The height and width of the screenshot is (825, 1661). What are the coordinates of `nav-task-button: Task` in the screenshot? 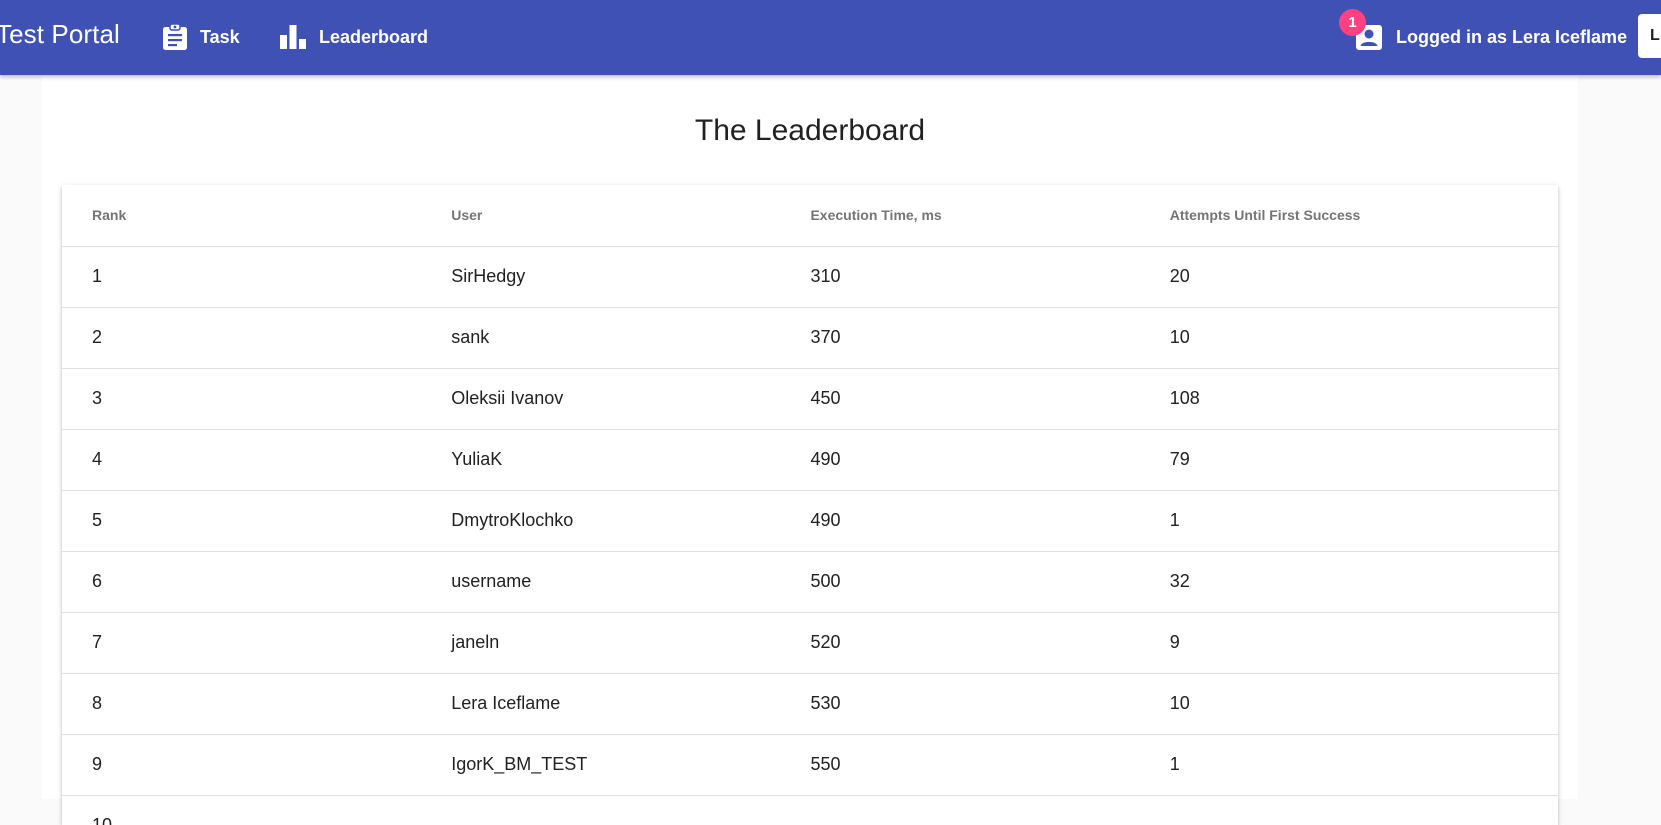 It's located at (201, 37).